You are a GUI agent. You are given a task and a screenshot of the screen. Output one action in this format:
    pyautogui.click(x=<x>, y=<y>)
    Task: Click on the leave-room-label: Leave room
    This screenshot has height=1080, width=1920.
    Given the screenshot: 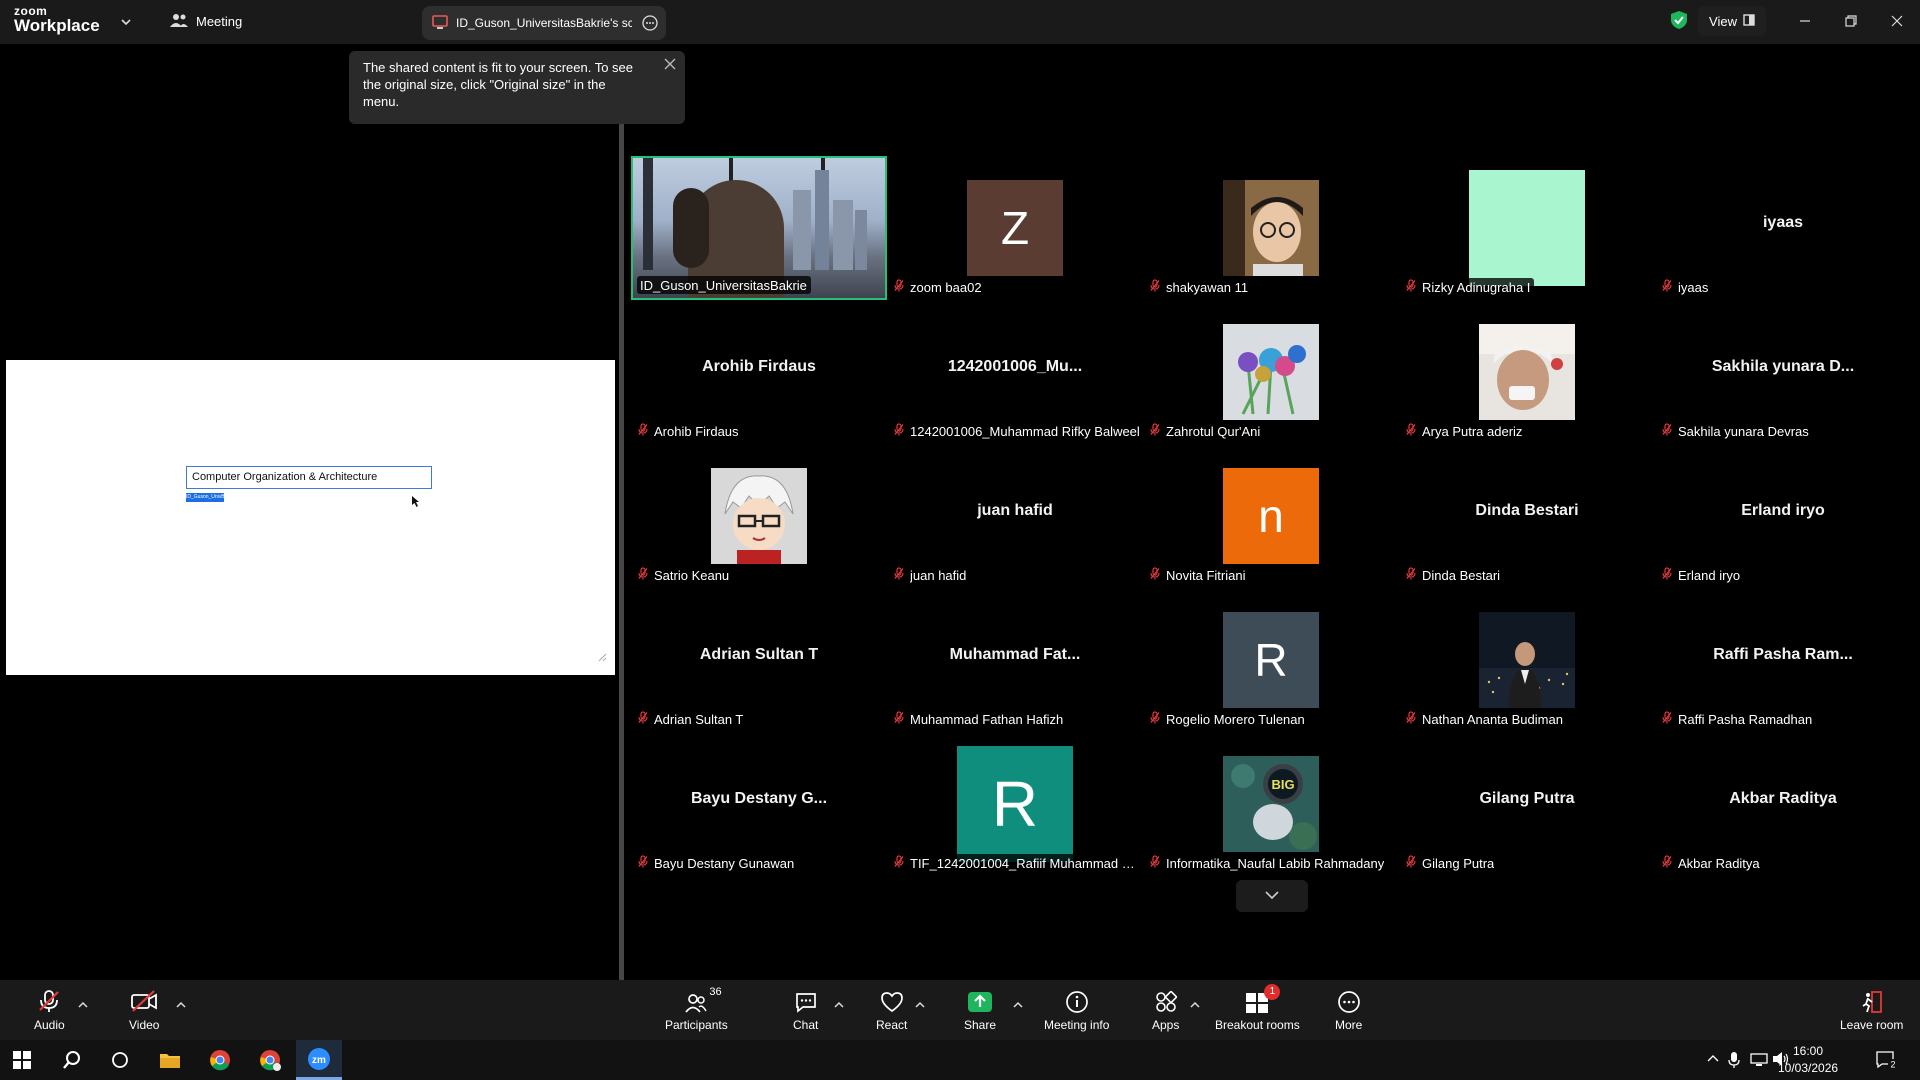 What is the action you would take?
    pyautogui.click(x=1872, y=1025)
    